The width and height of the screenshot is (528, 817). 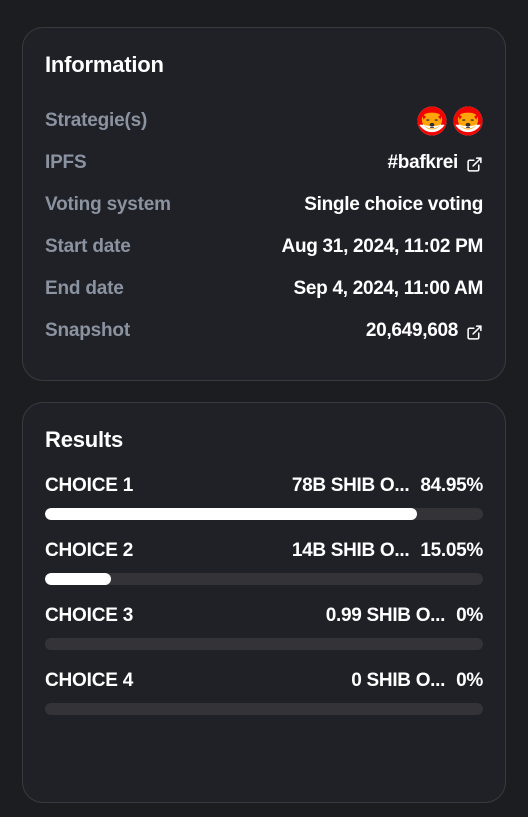 I want to click on result-choice-header: CHOICE 4 0 SHIB O... 0%, so click(x=264, y=681).